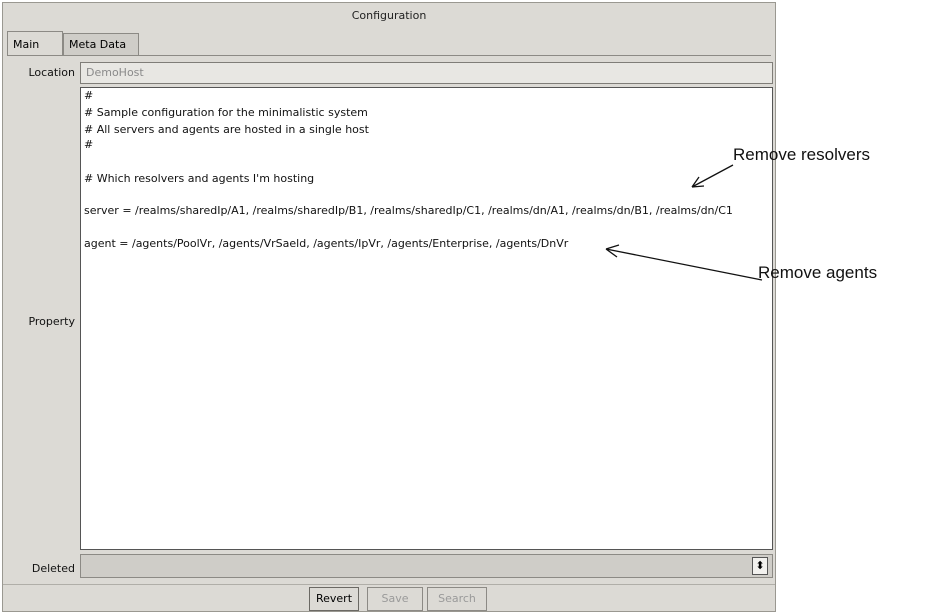 This screenshot has height=615, width=938. I want to click on annotation-remove-agents: Remove agents, so click(818, 272).